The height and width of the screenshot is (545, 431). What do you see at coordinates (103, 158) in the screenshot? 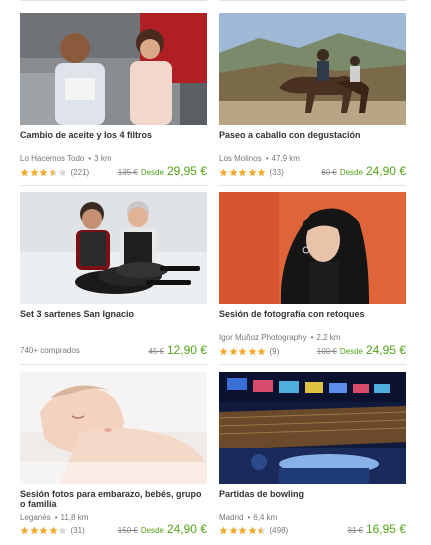
I see `distance: 3 km` at bounding box center [103, 158].